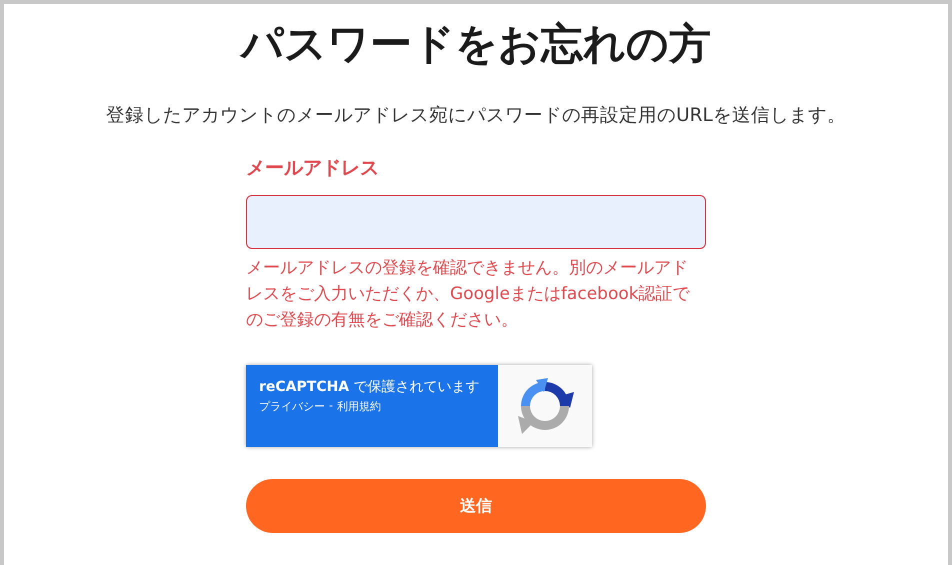  What do you see at coordinates (292, 406) in the screenshot?
I see `privacy-link: プライバシー` at bounding box center [292, 406].